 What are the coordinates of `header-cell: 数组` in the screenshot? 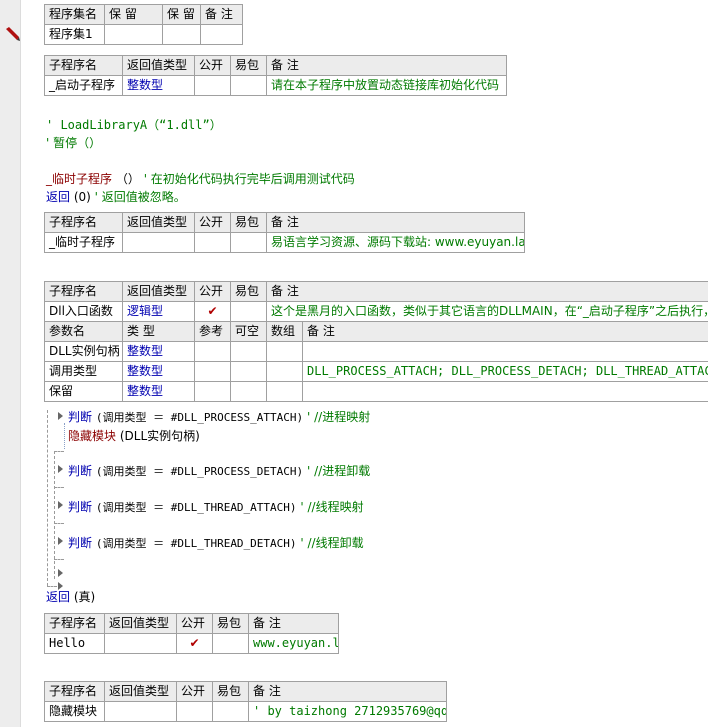 It's located at (284, 331).